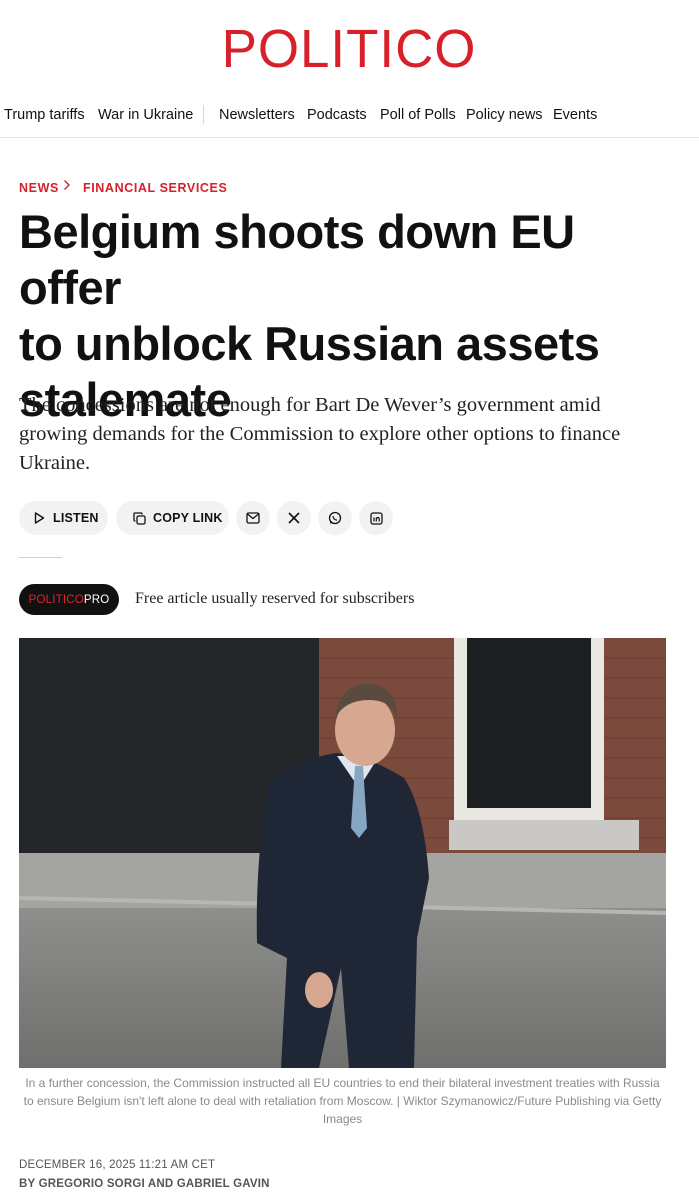 This screenshot has width=699, height=1200. Describe the element at coordinates (117, 1165) in the screenshot. I see `article-dateline: DECEMBER 16, 2025 11:21 AM CET` at that location.